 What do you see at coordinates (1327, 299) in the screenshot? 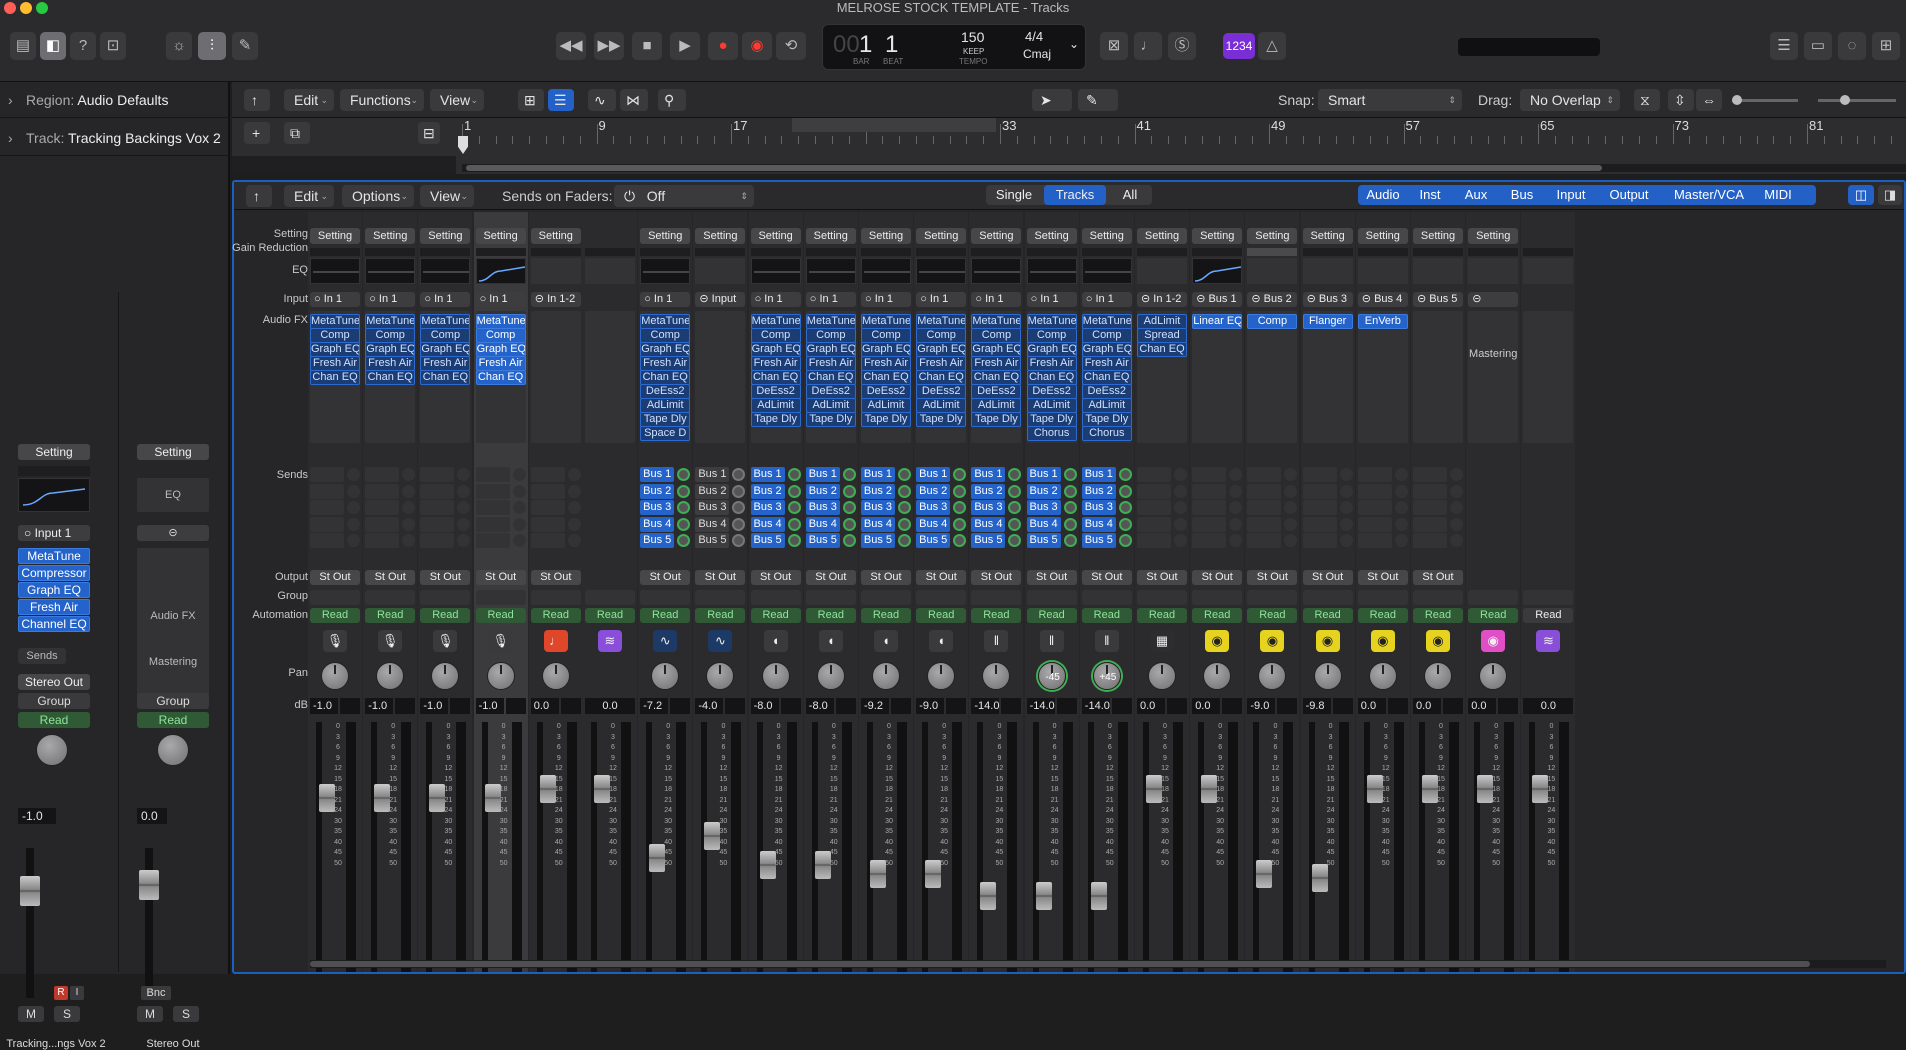
I see `input-slot: ⊝ Bus 3` at bounding box center [1327, 299].